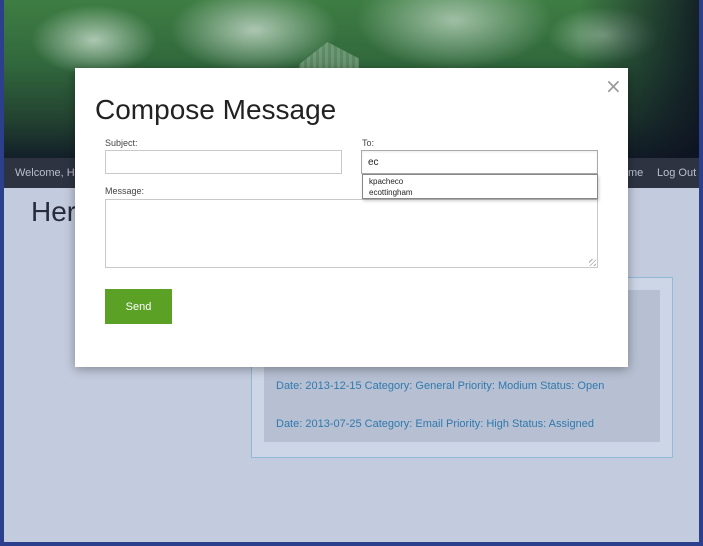 Image resolution: width=703 pixels, height=546 pixels. I want to click on recipient-autocomplete: kpacheco ecottingham, so click(480, 186).